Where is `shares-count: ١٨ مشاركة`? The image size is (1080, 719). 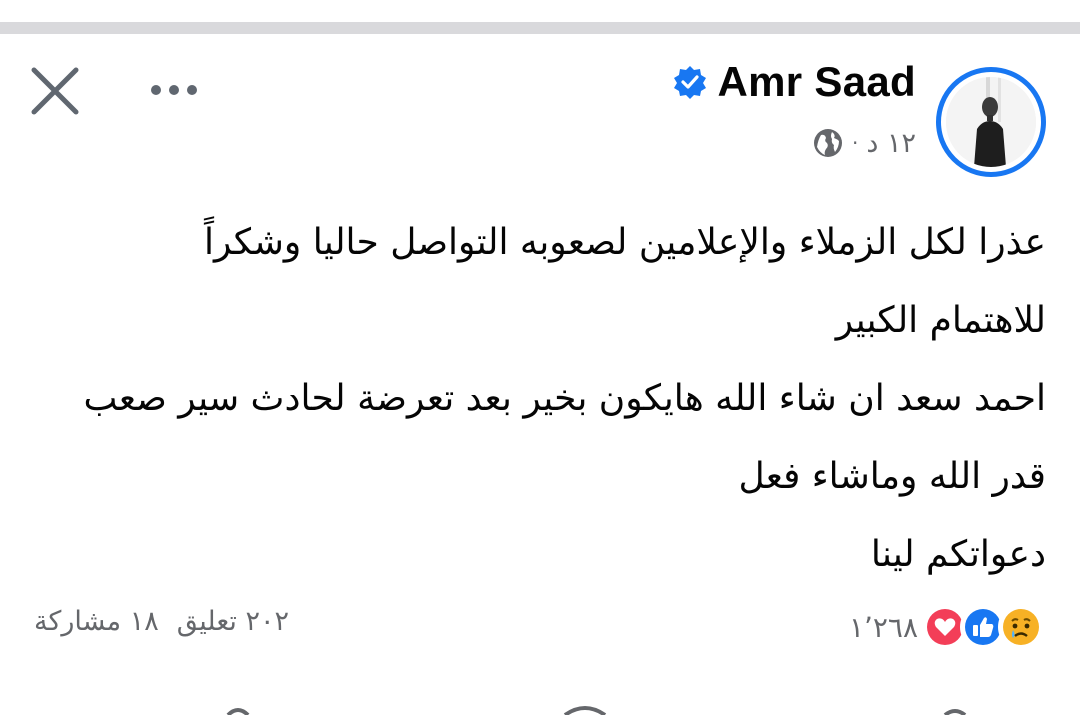
shares-count: ١٨ مشاركة is located at coordinates (96, 621).